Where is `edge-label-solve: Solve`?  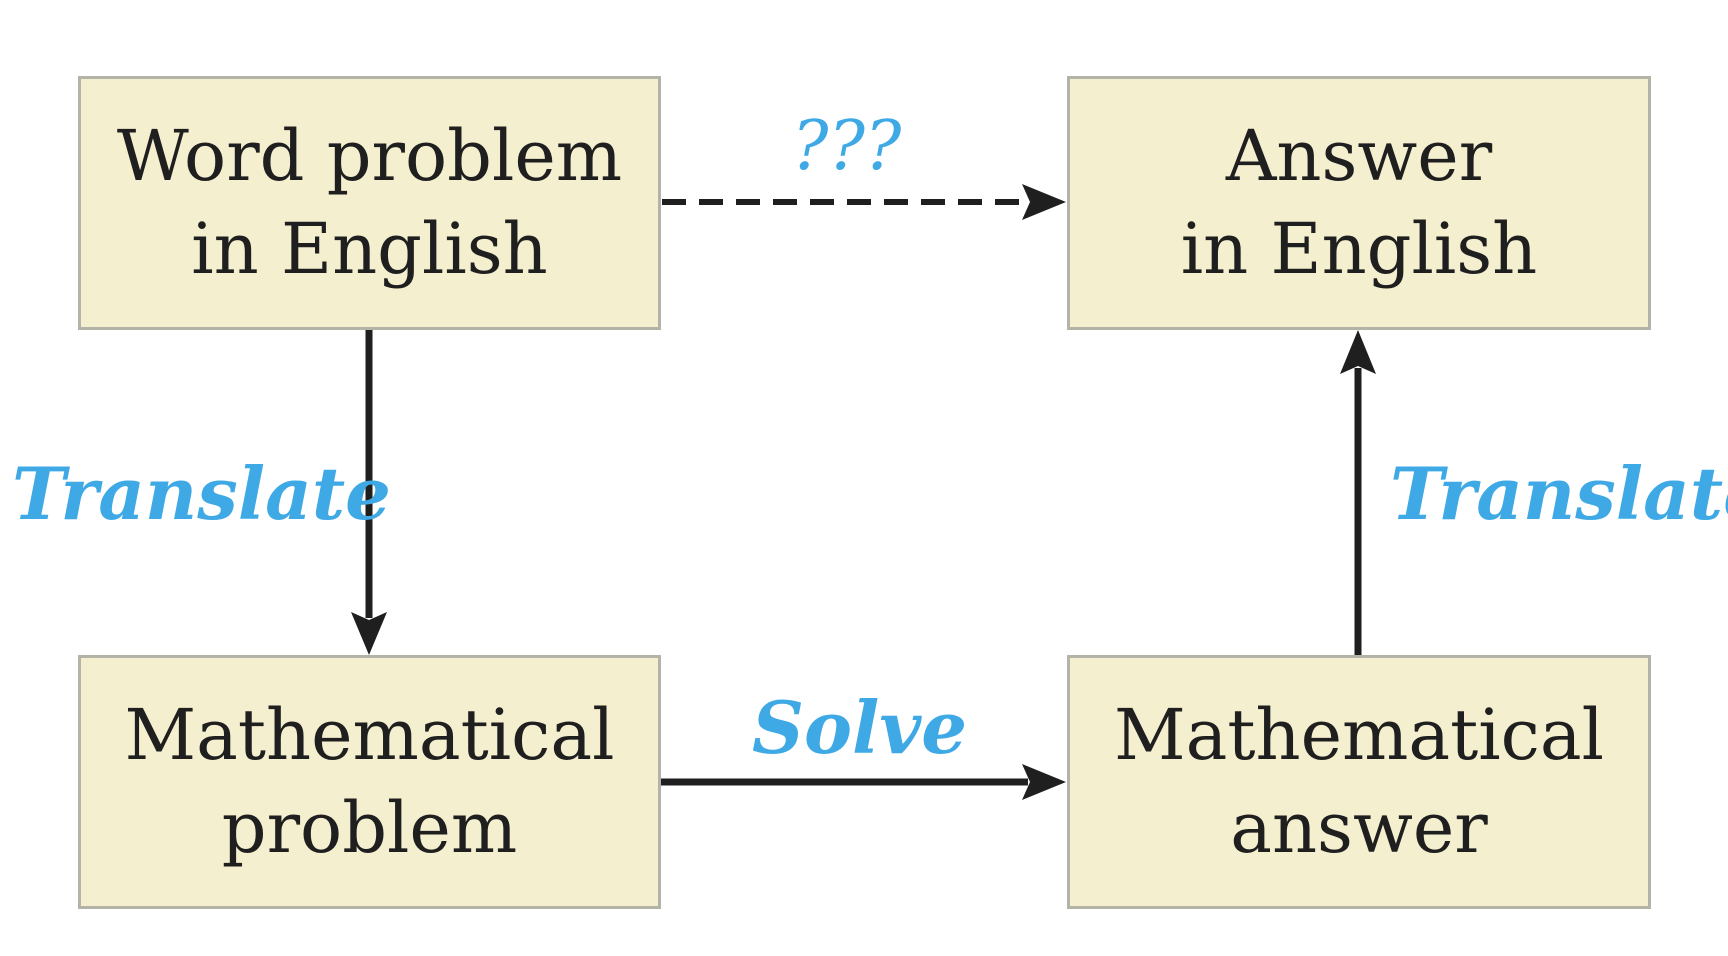 edge-label-solve: Solve is located at coordinates (860, 727).